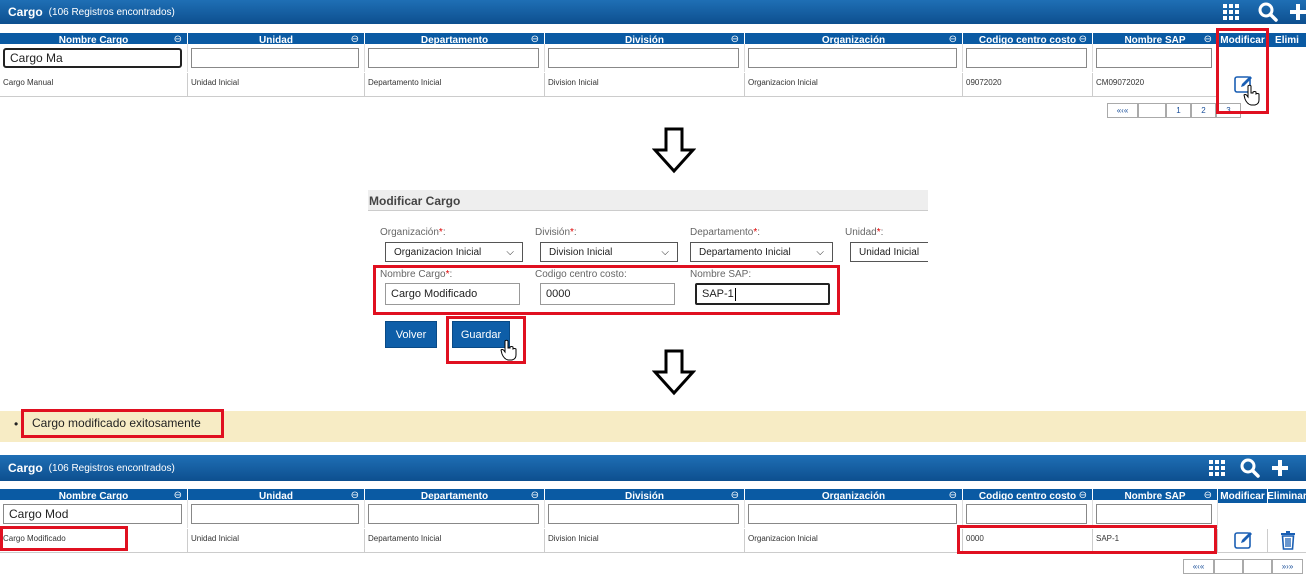  Describe the element at coordinates (606, 290) in the screenshot. I see `highlight-fields` at that location.